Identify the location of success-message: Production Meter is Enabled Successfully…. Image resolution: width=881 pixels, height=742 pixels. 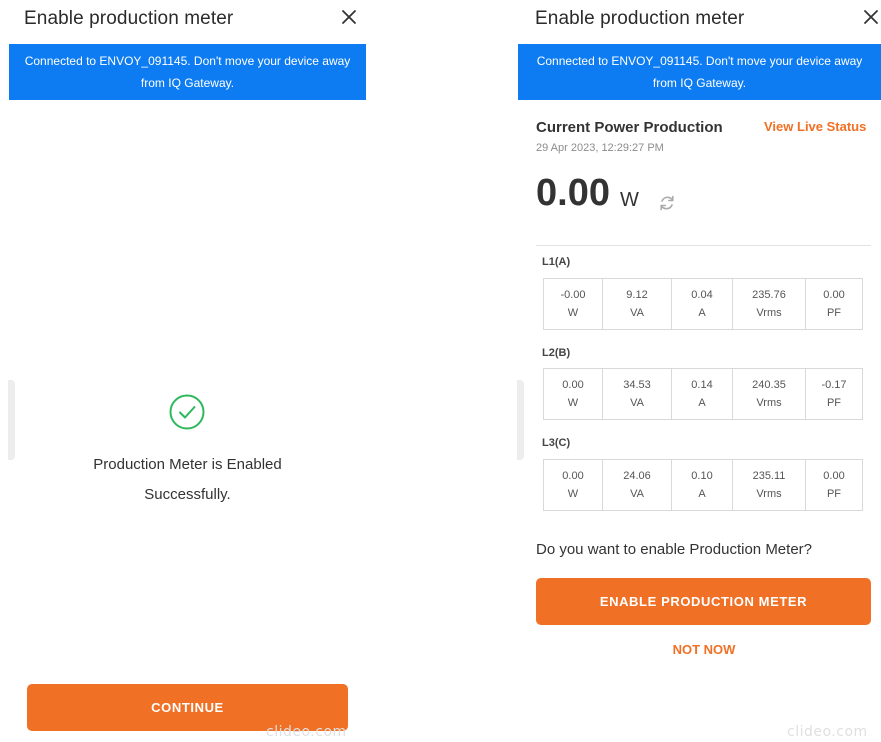
(187, 479).